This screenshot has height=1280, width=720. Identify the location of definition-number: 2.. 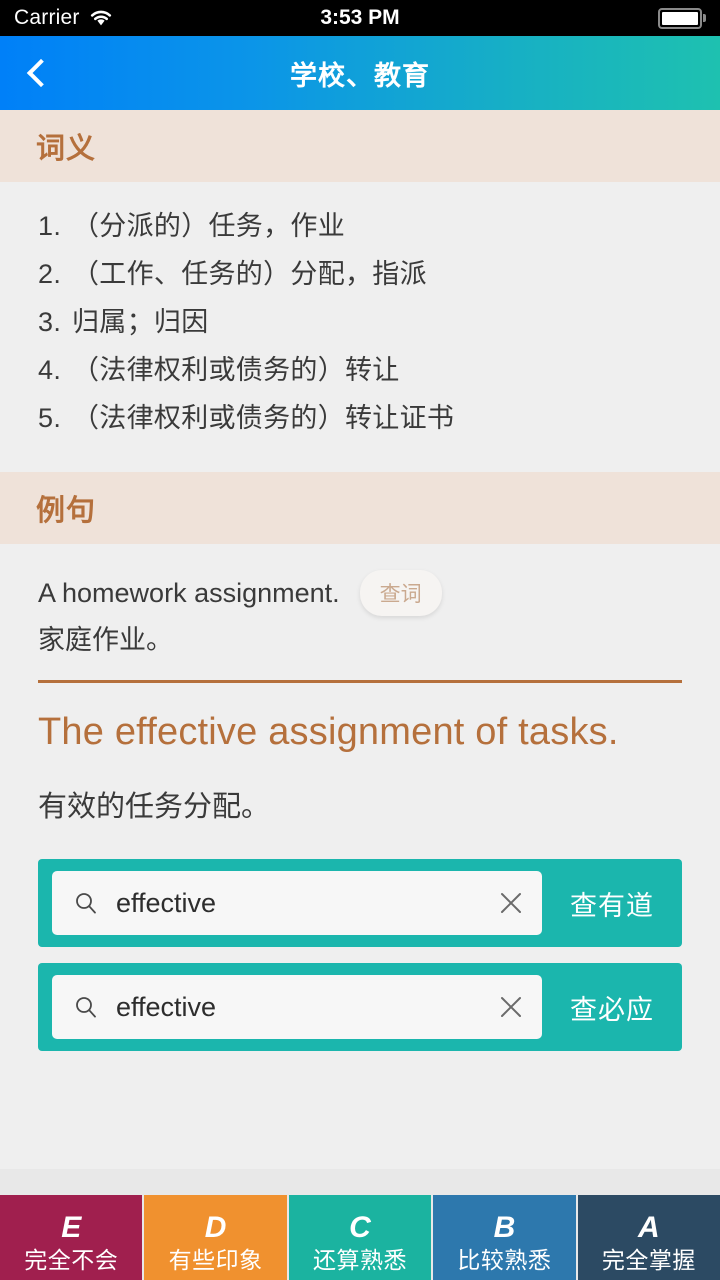
(50, 274).